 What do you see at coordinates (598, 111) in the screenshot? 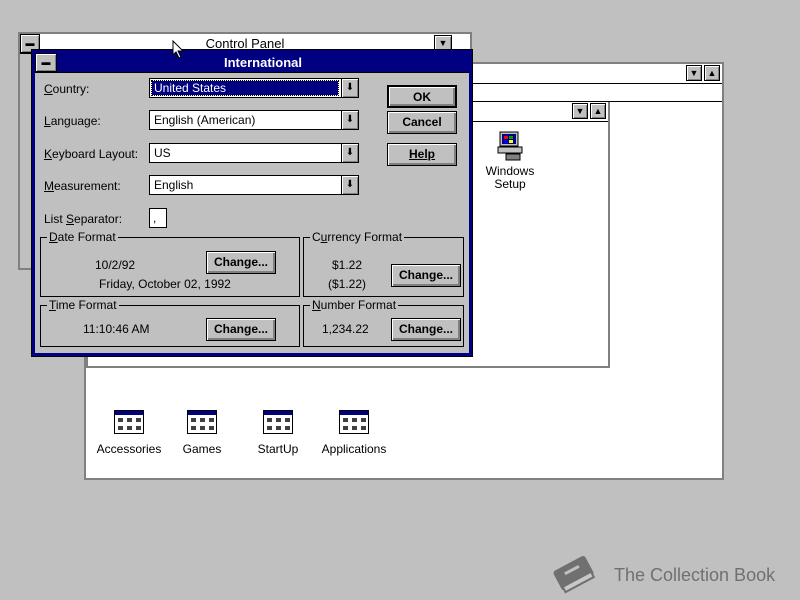
I see `main-group-maximize-button: ▲` at bounding box center [598, 111].